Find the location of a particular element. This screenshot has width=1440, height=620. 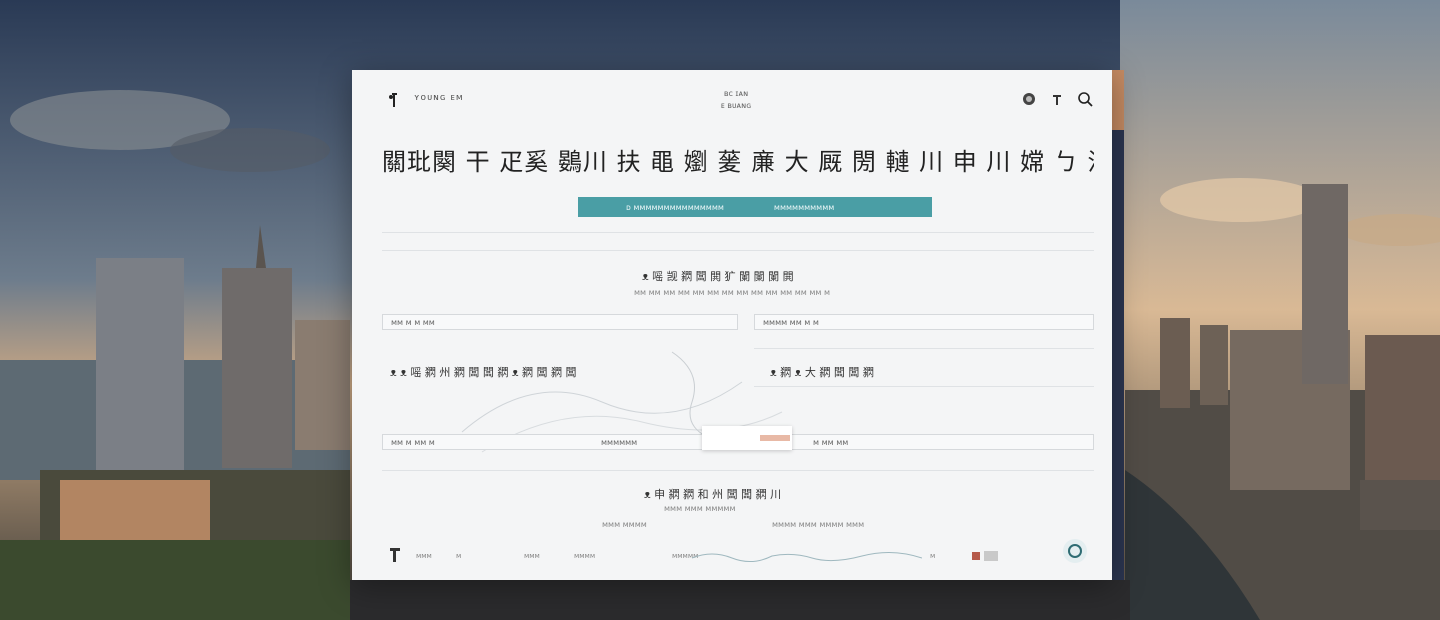

section1-left-field: ᴍᴍ ᴍ ᴍ ᴍᴍ is located at coordinates (560, 322).